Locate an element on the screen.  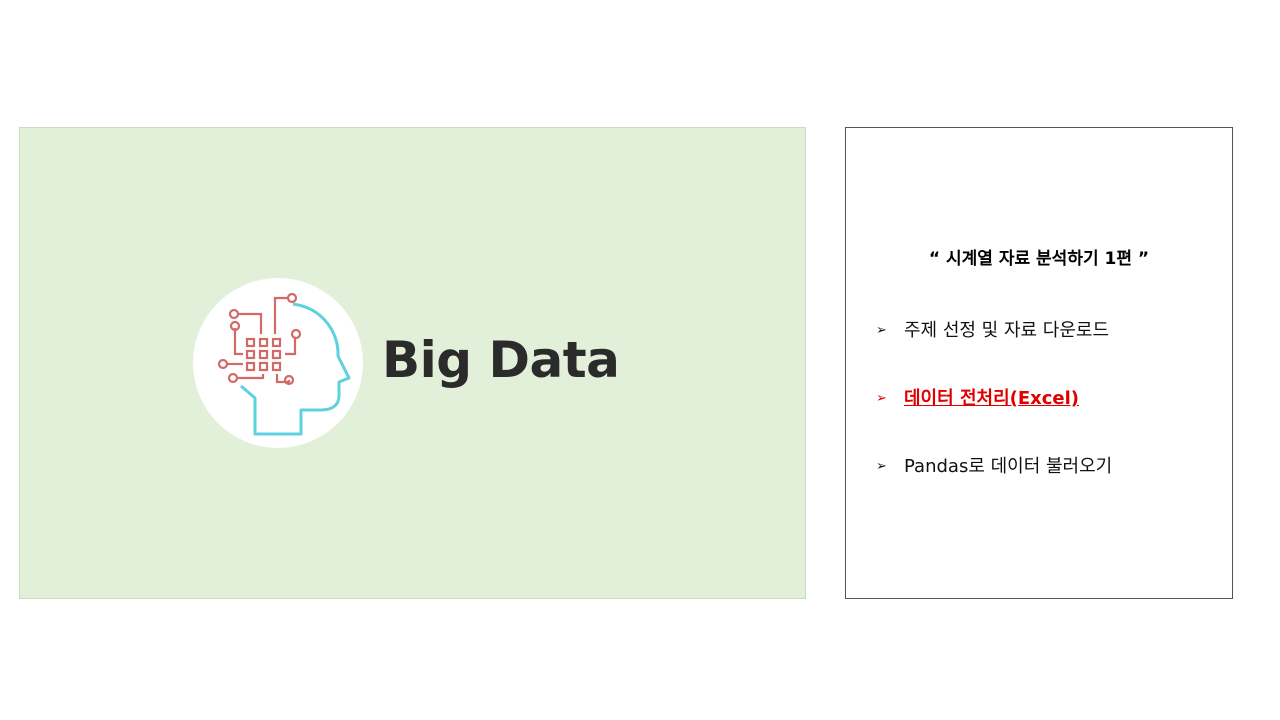
agenda-item-topic-download: ➢ 주제 선정 및 자료 다운로드 is located at coordinates (994, 350).